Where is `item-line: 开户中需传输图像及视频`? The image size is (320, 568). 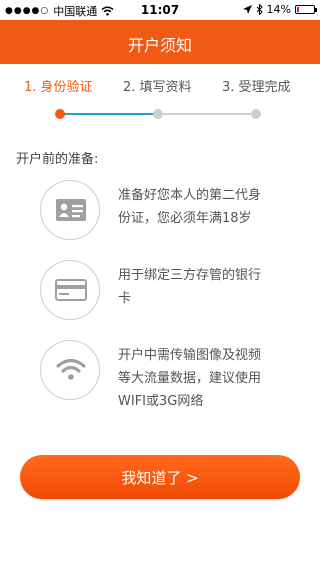 item-line: 开户中需传输图像及视频 is located at coordinates (190, 355).